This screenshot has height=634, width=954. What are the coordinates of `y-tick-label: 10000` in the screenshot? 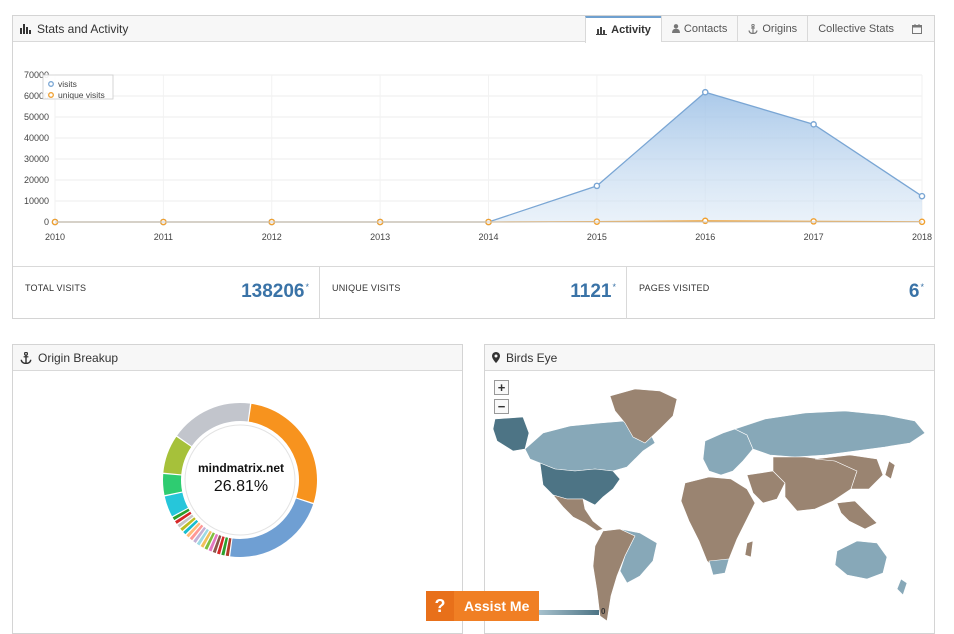 It's located at (36, 201).